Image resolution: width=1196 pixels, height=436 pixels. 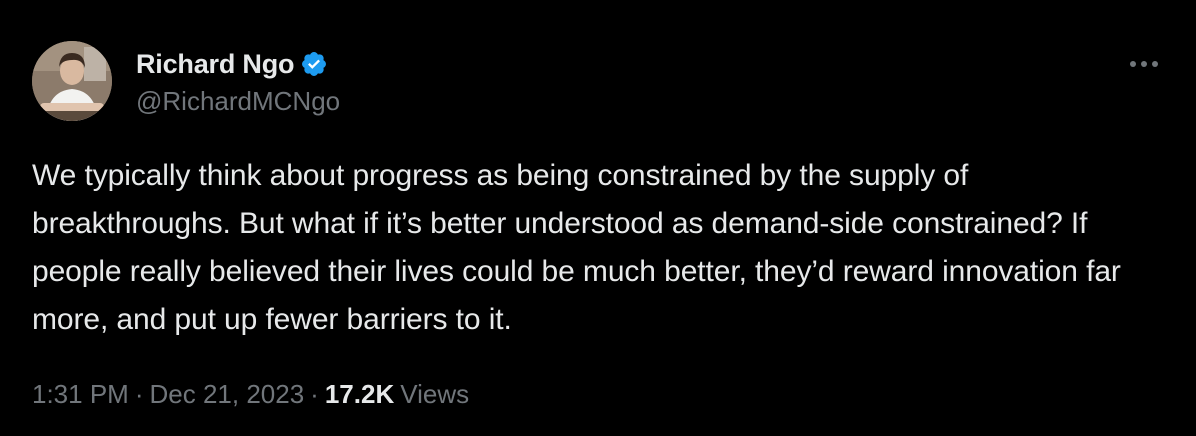 I want to click on avatar, so click(x=72, y=81).